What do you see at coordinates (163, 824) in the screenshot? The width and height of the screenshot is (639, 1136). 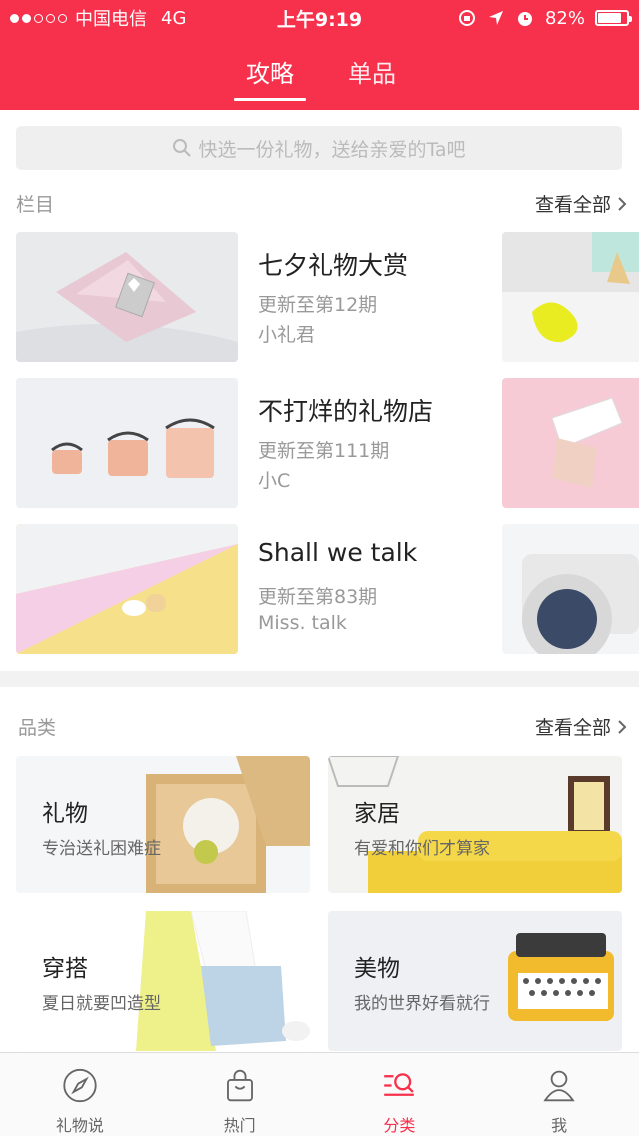 I see `category-card-gifts: 礼物 专治送礼困难症` at bounding box center [163, 824].